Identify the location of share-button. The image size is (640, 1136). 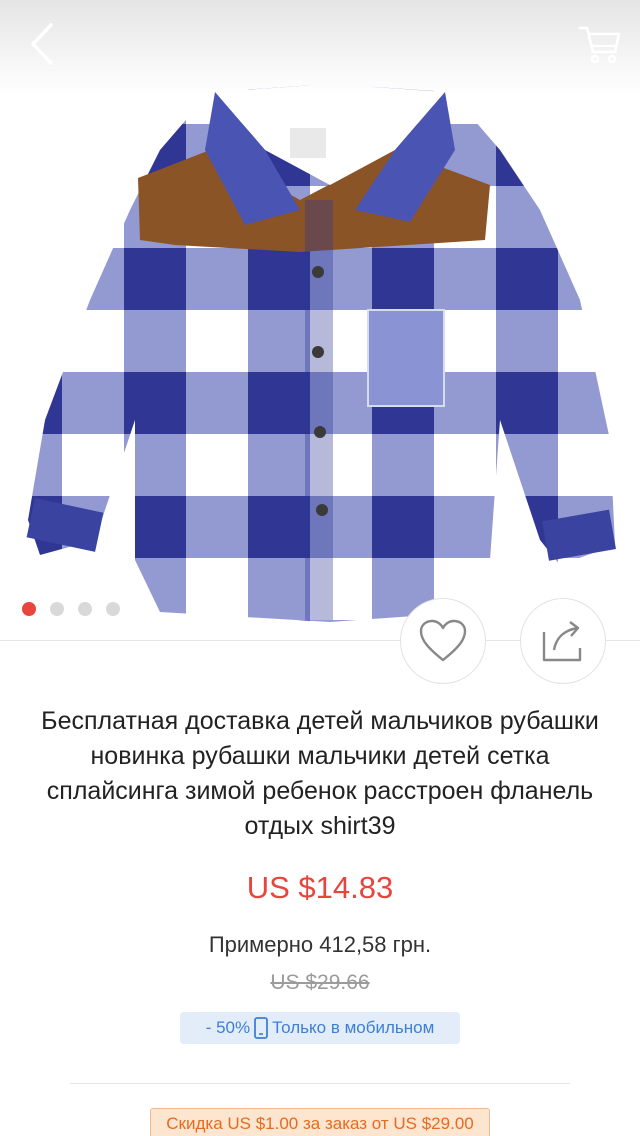
(563, 641).